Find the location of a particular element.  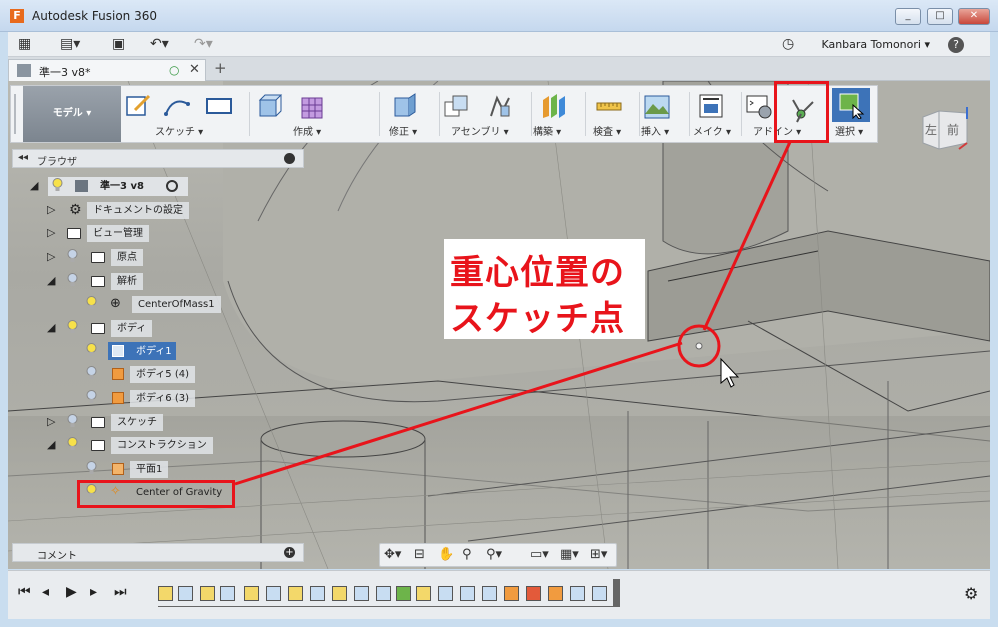

ribbon-group-modify: 修正 ▾ is located at coordinates (411, 114).